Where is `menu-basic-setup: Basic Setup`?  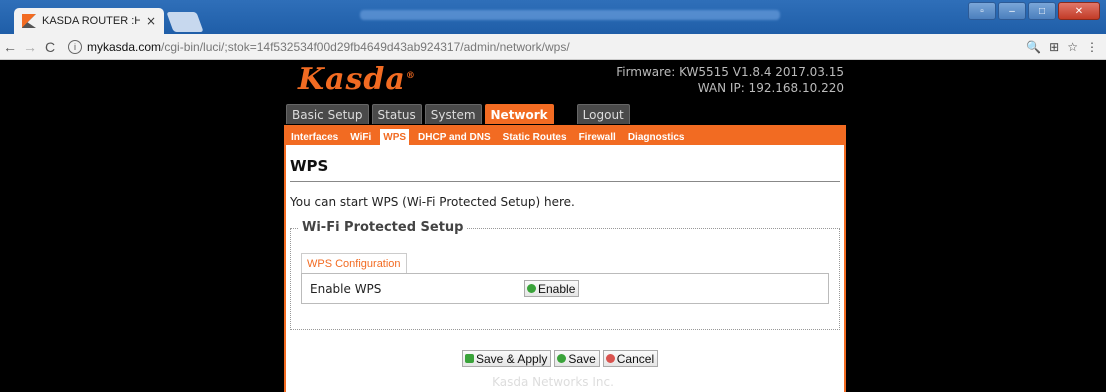
menu-basic-setup: Basic Setup is located at coordinates (327, 114).